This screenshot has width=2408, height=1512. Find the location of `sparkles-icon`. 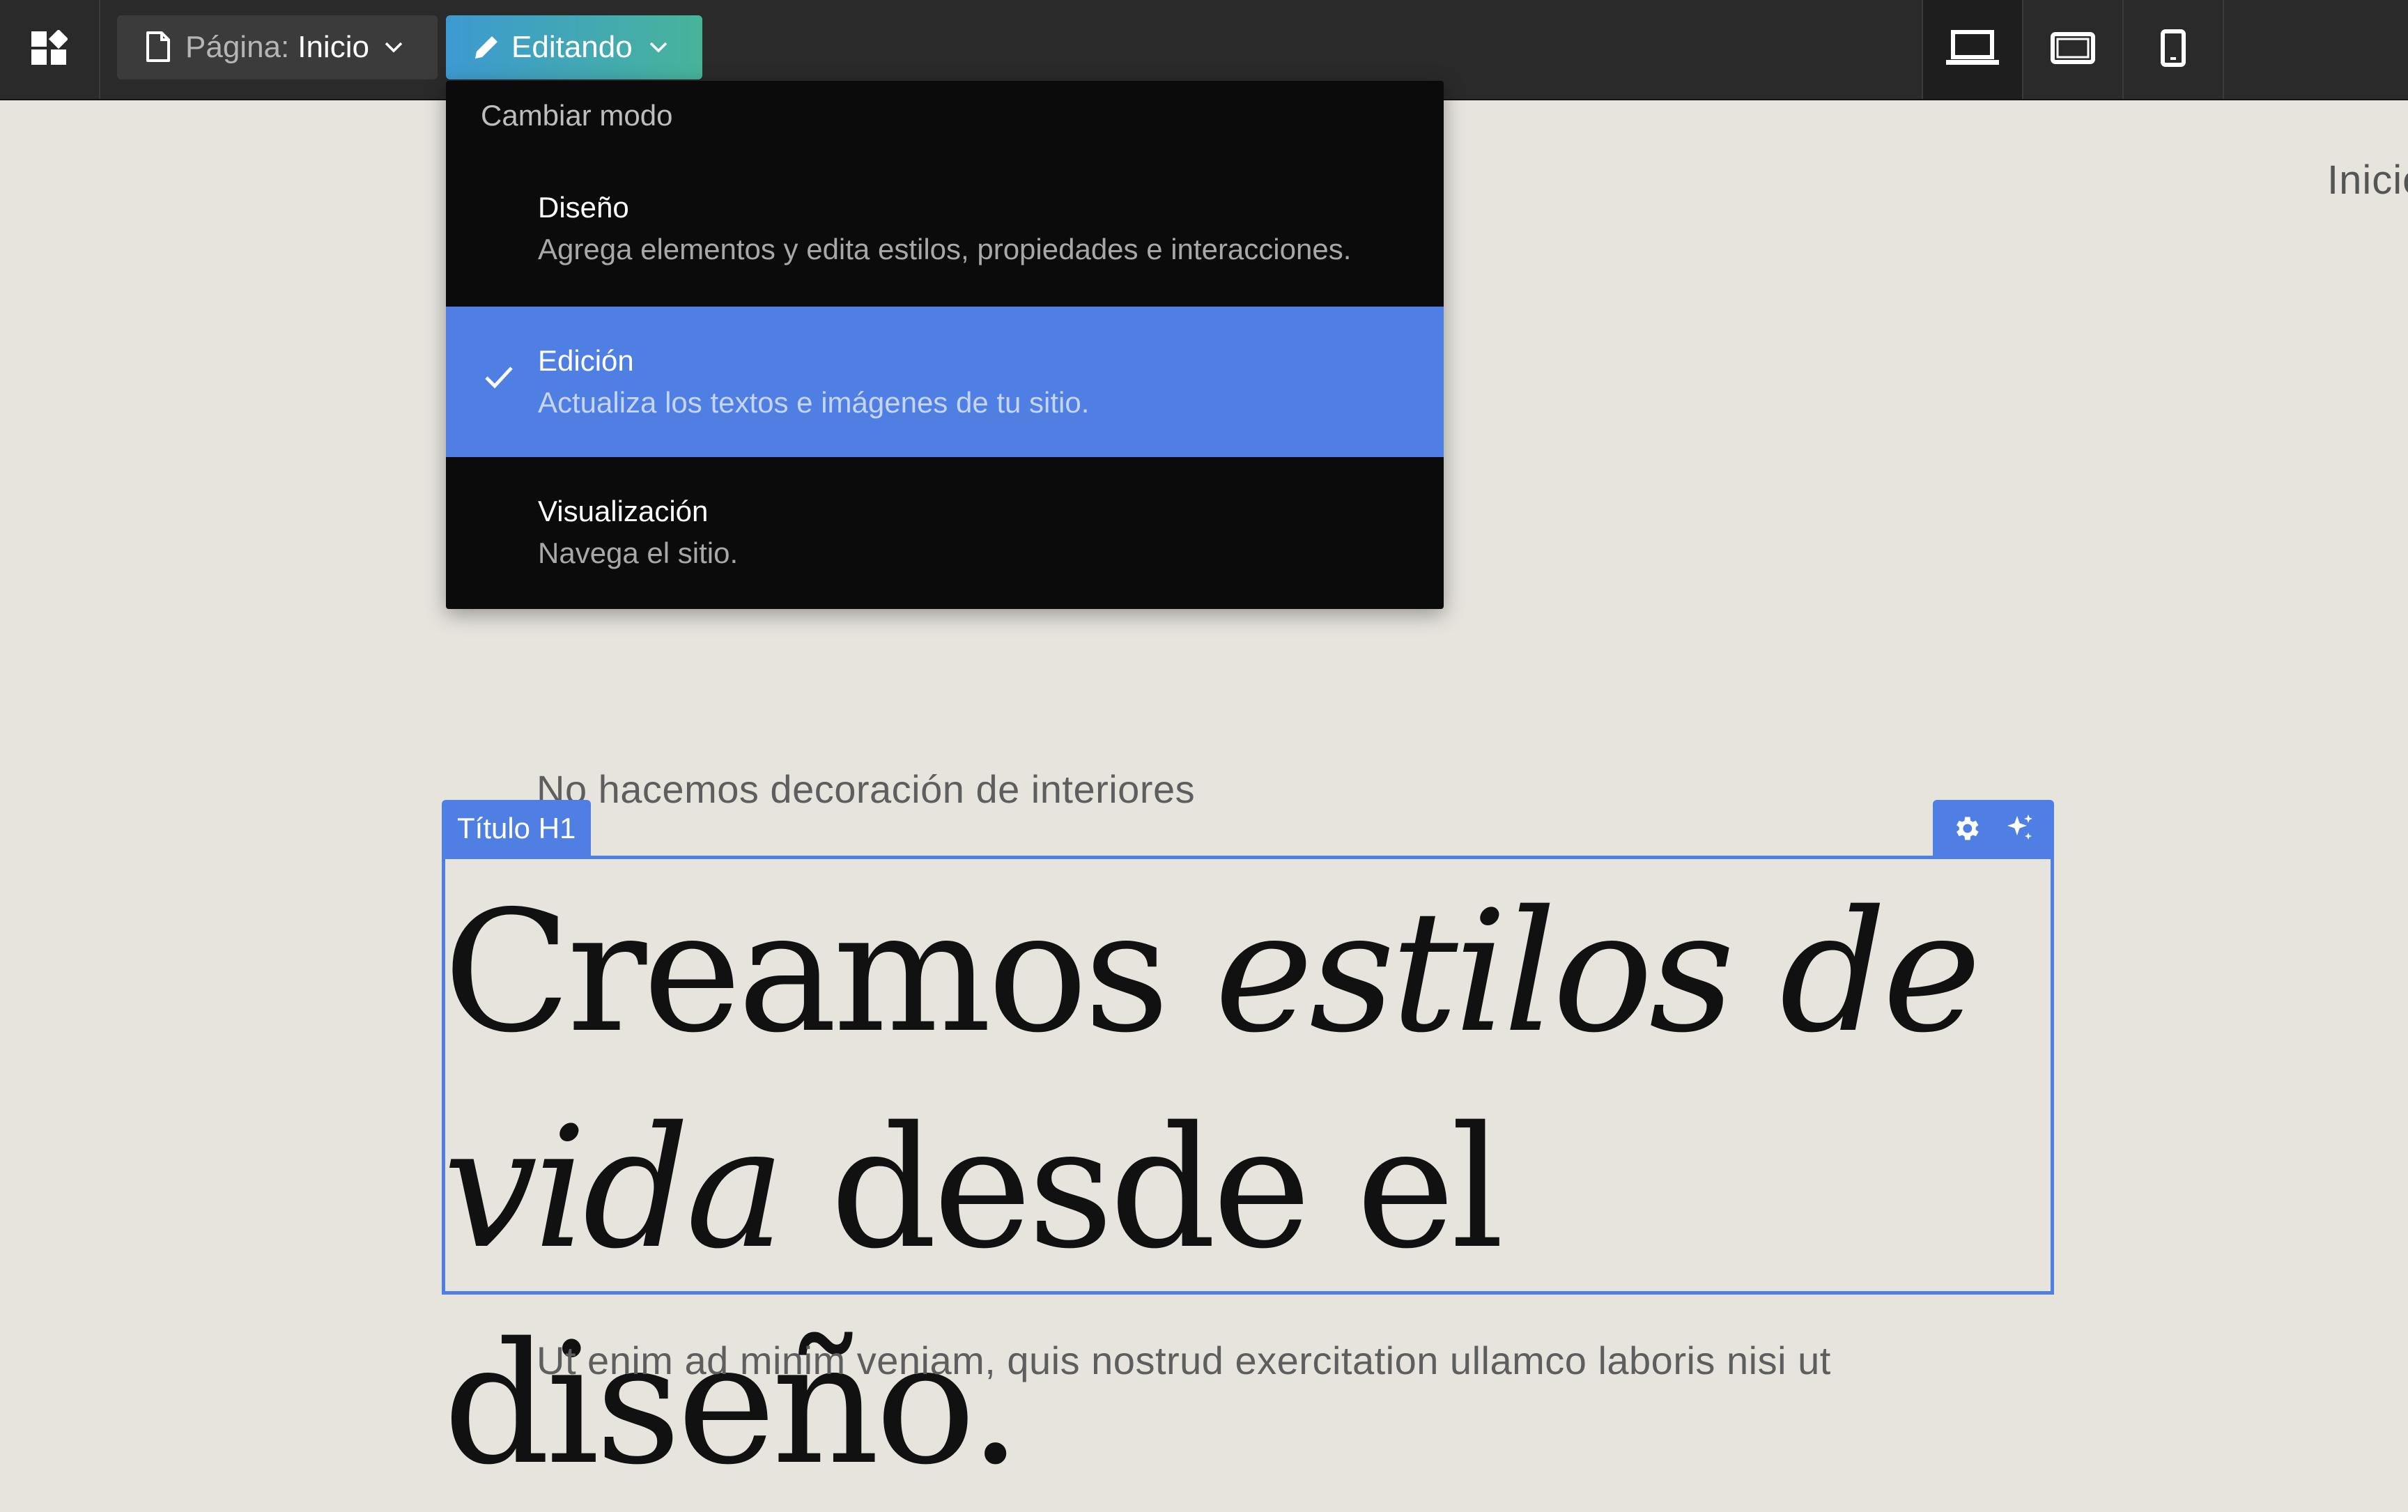

sparkles-icon is located at coordinates (2020, 828).